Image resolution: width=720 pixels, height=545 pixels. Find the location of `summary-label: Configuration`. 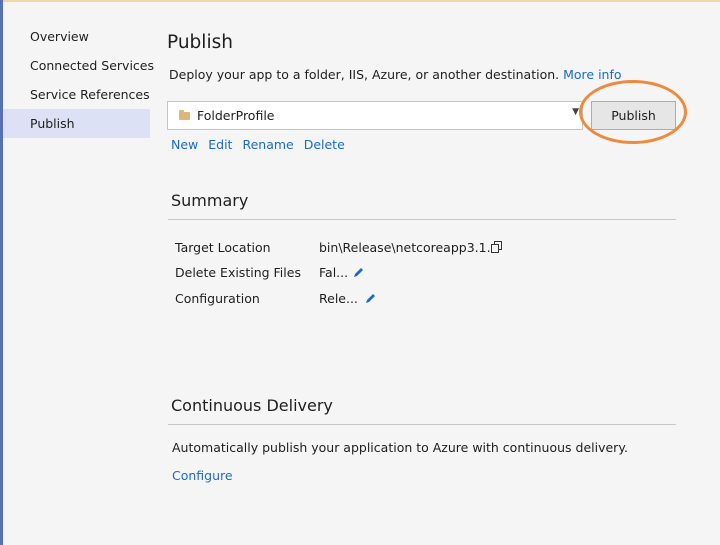

summary-label: Configuration is located at coordinates (217, 298).